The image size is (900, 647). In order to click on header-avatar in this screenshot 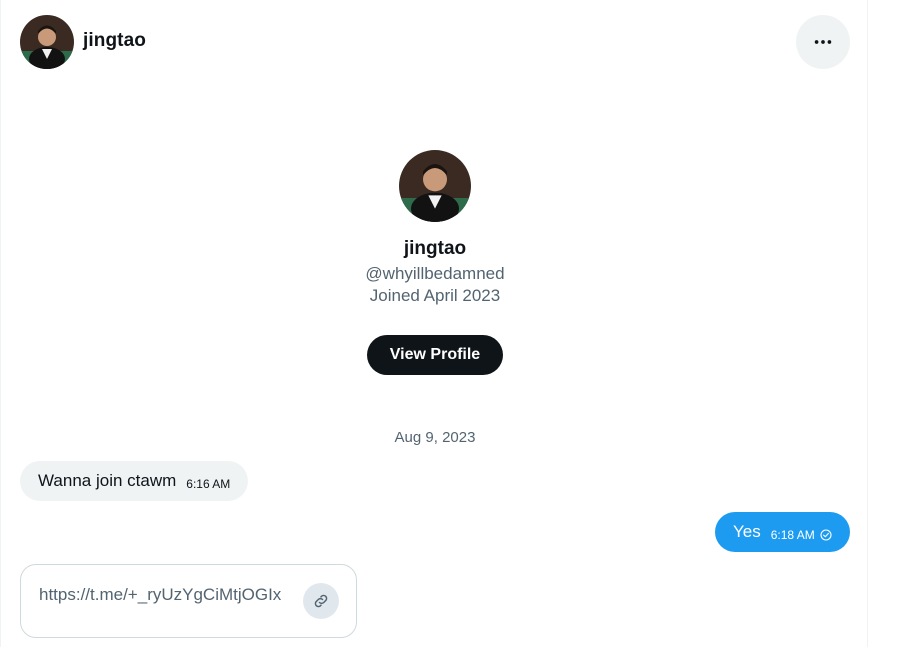, I will do `click(47, 42)`.